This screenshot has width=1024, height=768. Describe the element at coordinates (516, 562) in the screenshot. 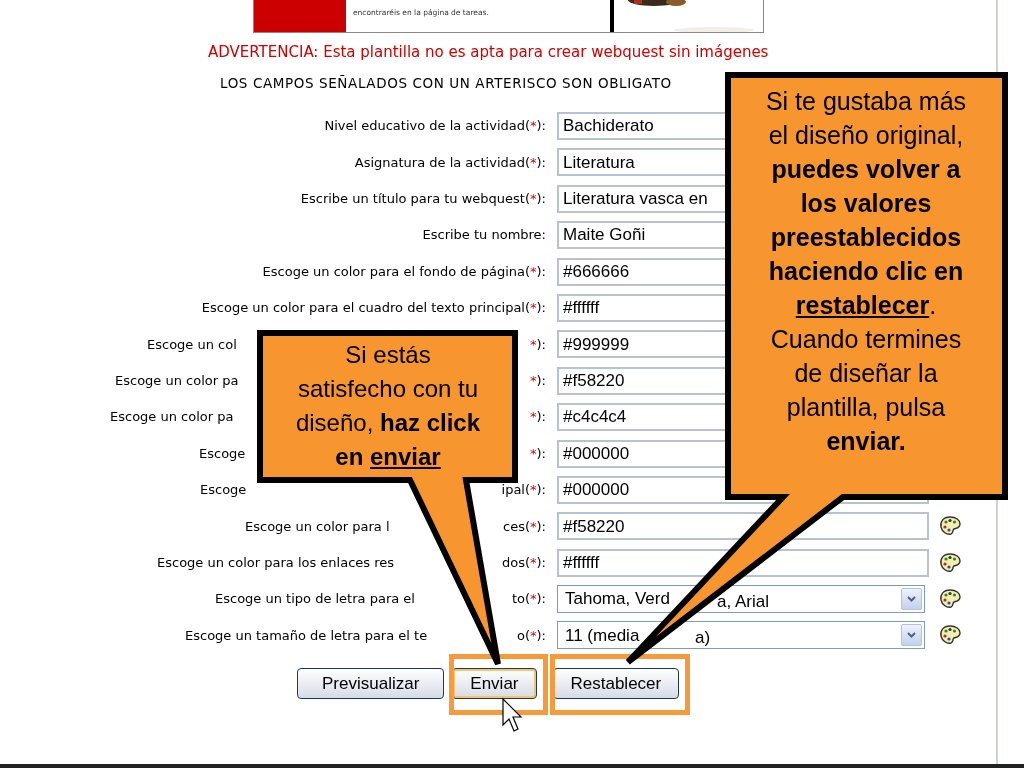

I see `field-label: dos(` at that location.